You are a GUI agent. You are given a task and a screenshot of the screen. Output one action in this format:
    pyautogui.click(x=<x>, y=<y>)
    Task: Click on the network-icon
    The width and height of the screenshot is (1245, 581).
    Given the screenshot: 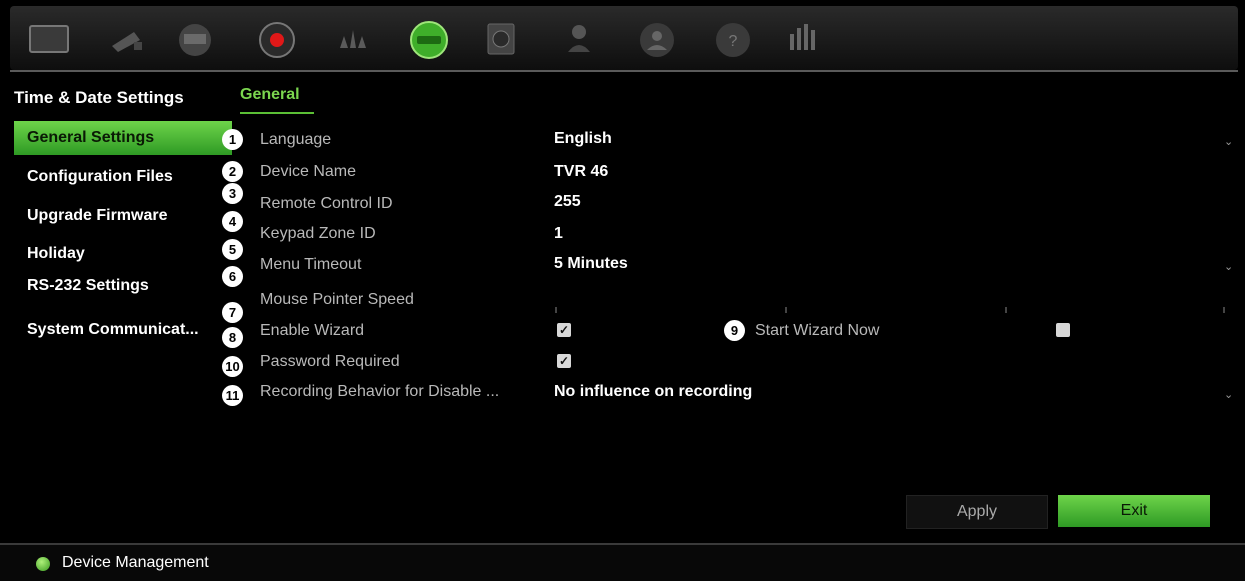 What is the action you would take?
    pyautogui.click(x=657, y=39)
    